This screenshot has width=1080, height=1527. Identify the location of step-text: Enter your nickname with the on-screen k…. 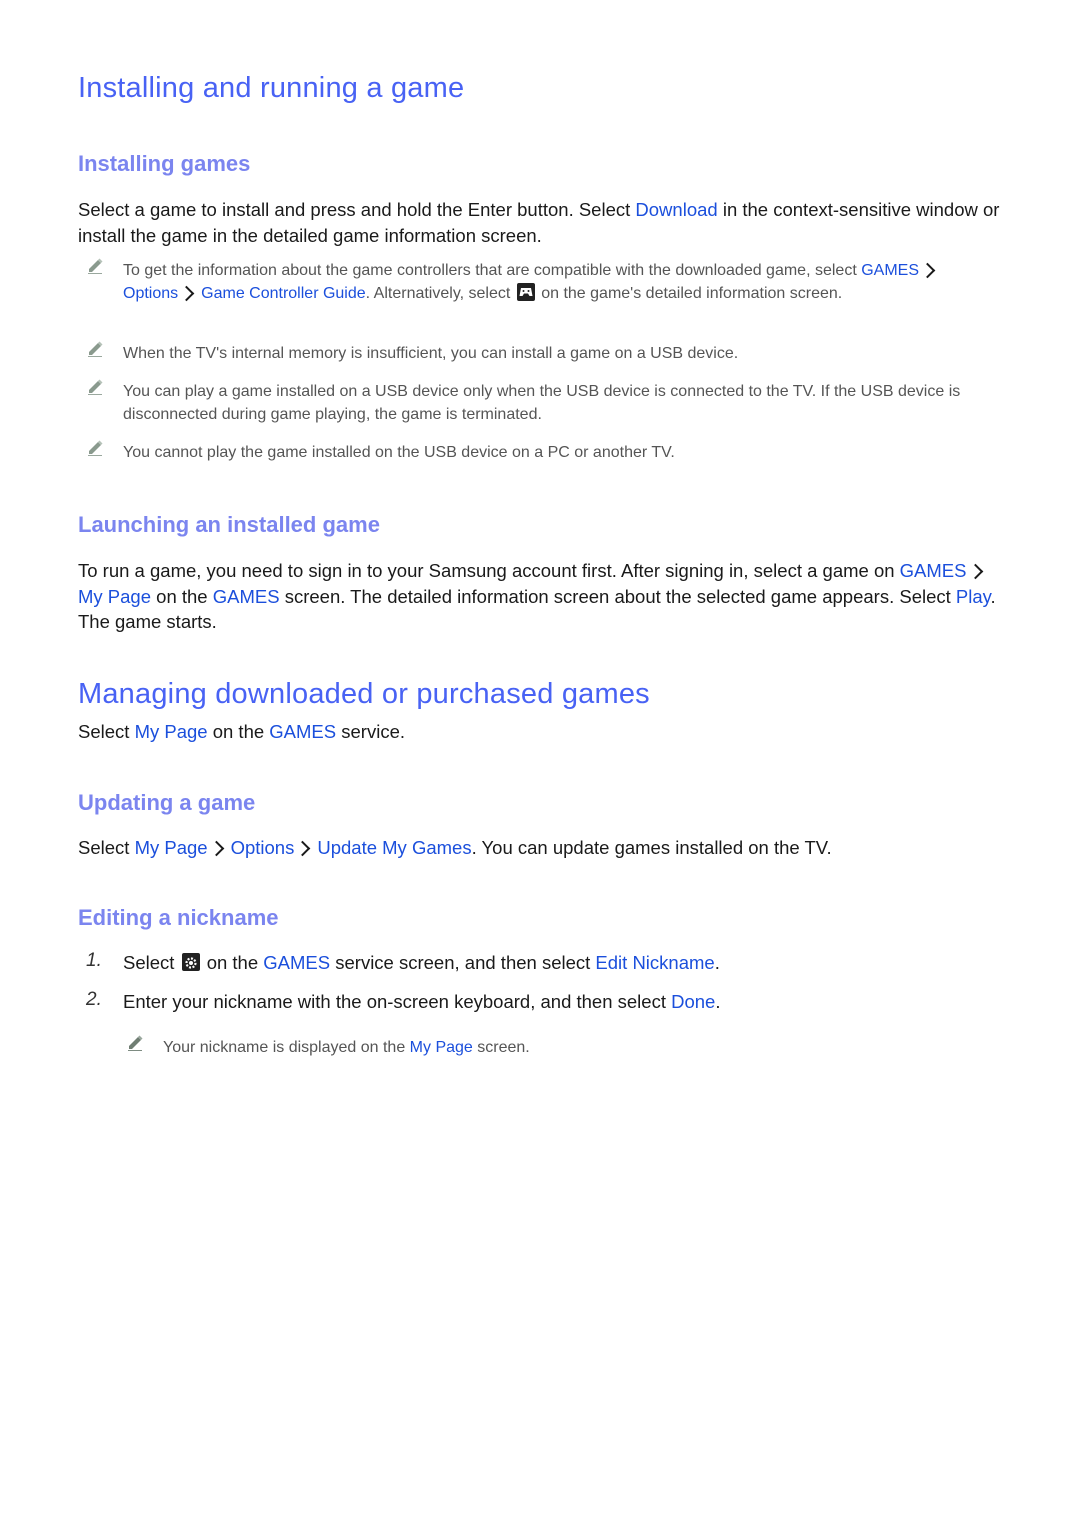
(421, 1001).